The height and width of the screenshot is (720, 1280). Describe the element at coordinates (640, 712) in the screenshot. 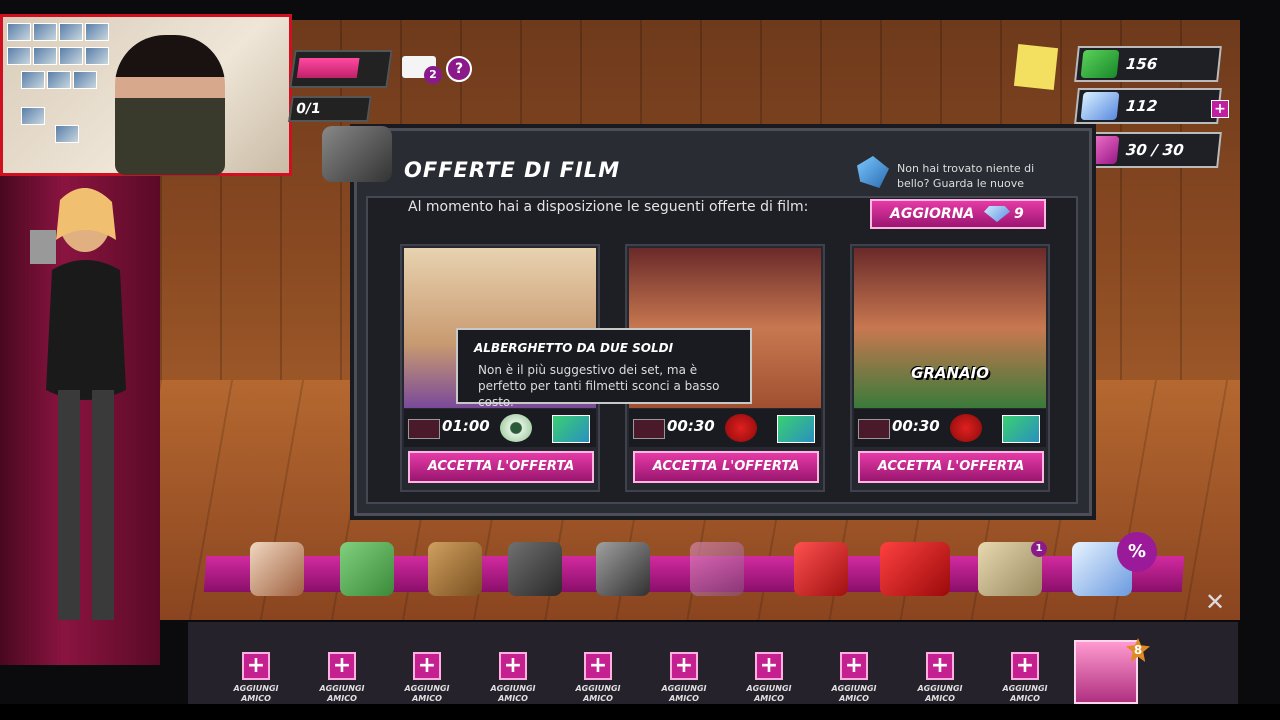

I see `bottom-letterbox` at that location.